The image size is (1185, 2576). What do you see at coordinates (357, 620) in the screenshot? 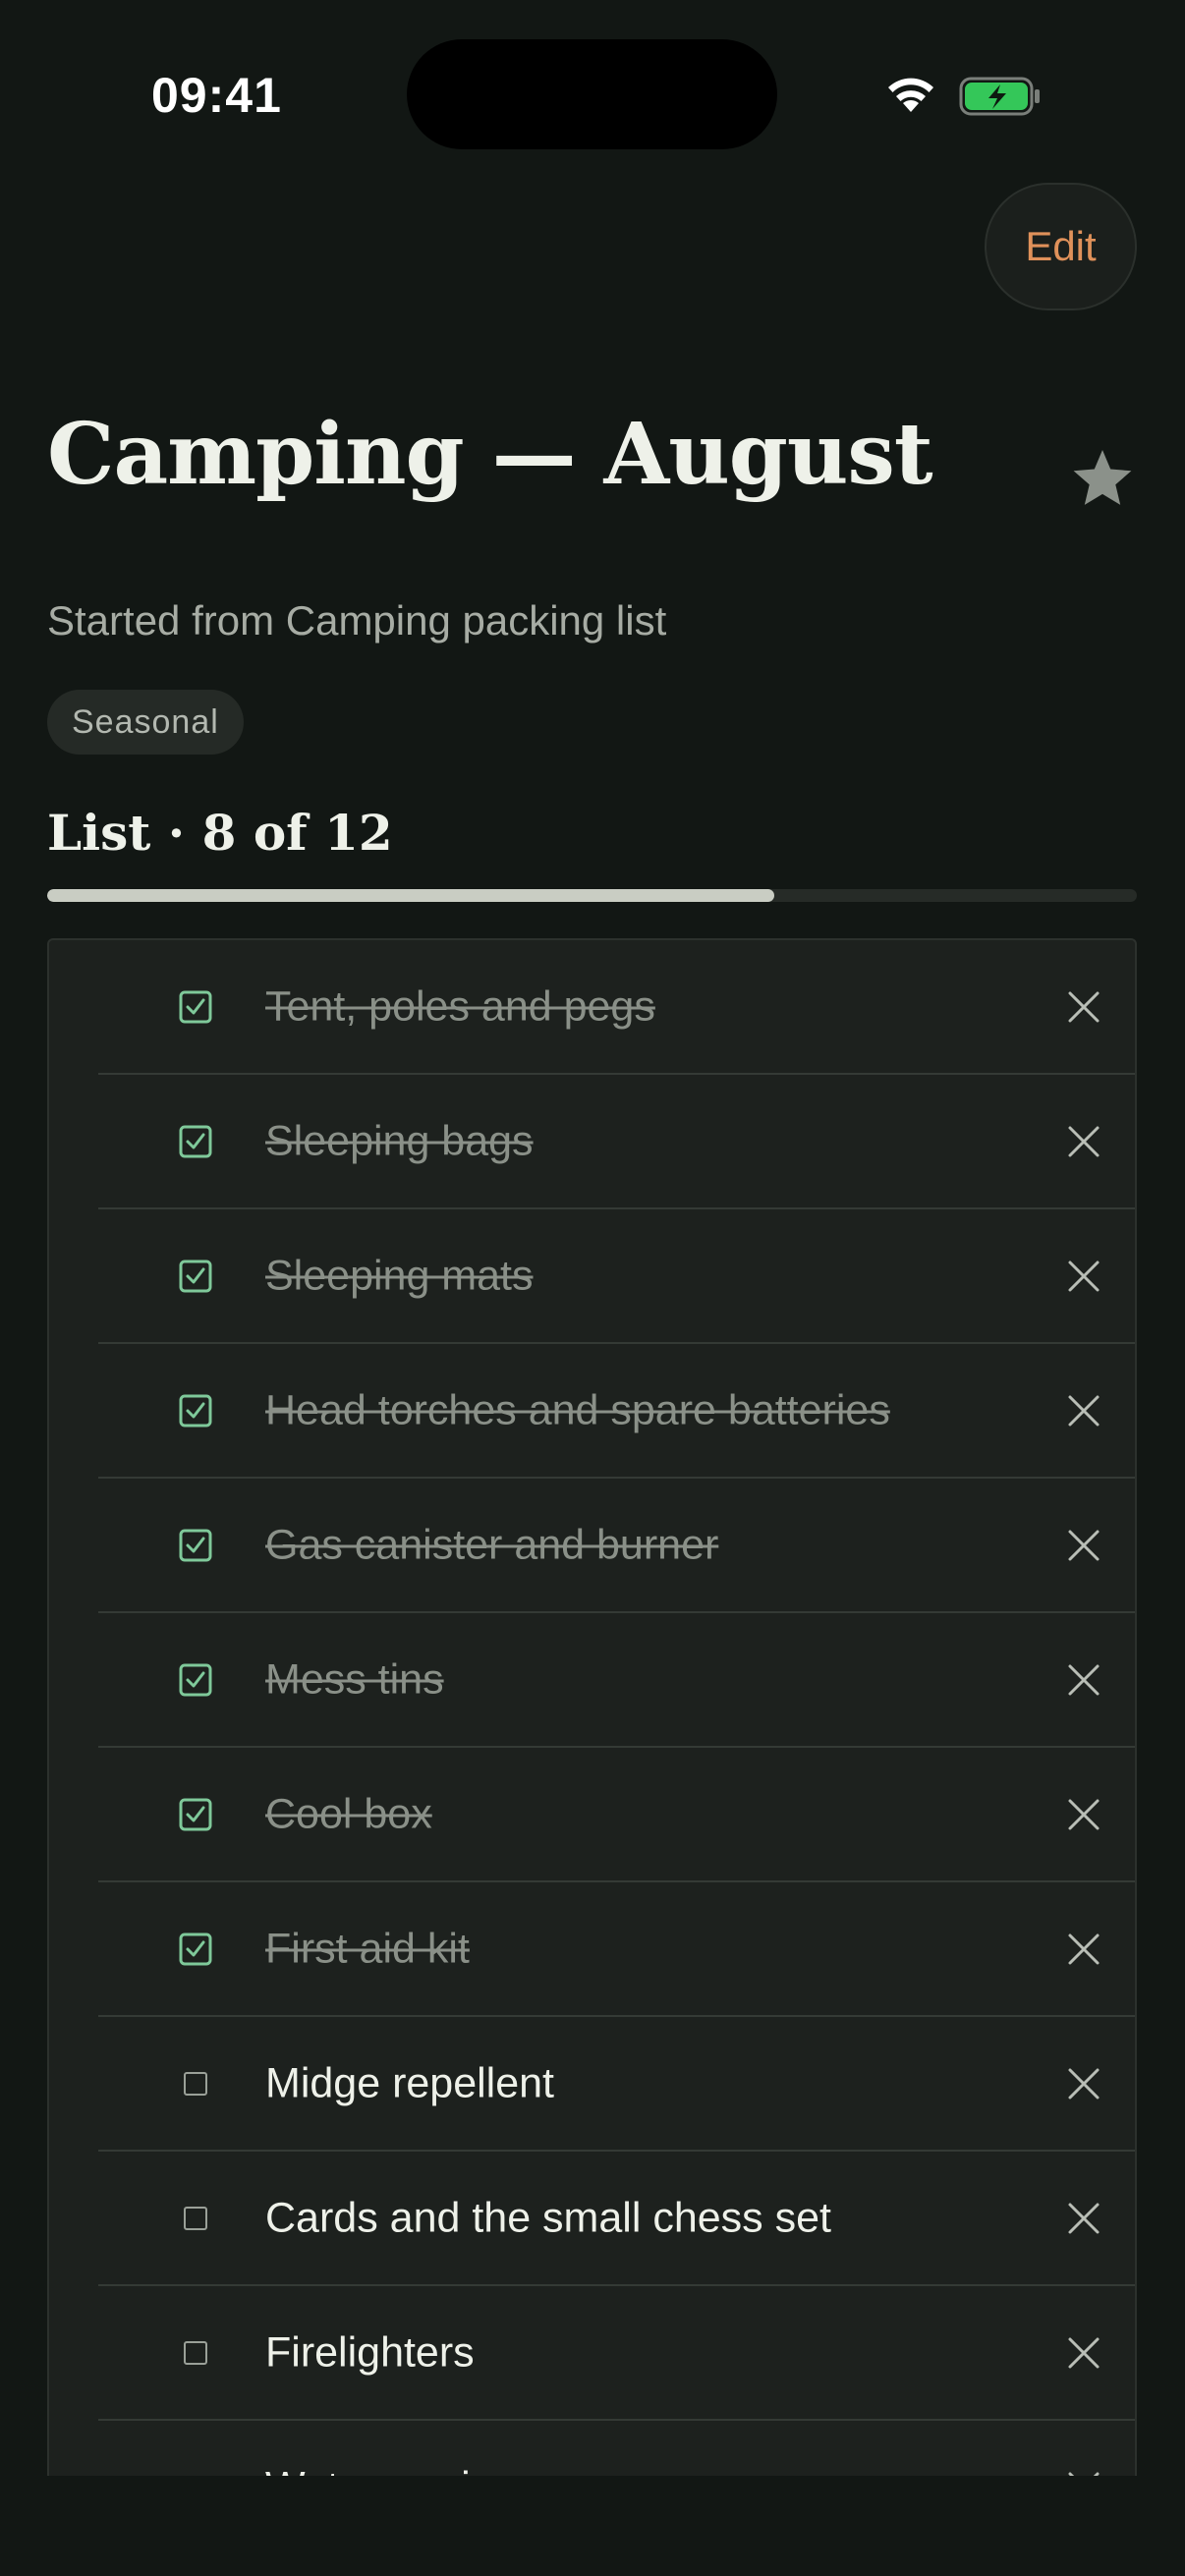
I see `subtitle-source-list: Started from Camping packing list` at bounding box center [357, 620].